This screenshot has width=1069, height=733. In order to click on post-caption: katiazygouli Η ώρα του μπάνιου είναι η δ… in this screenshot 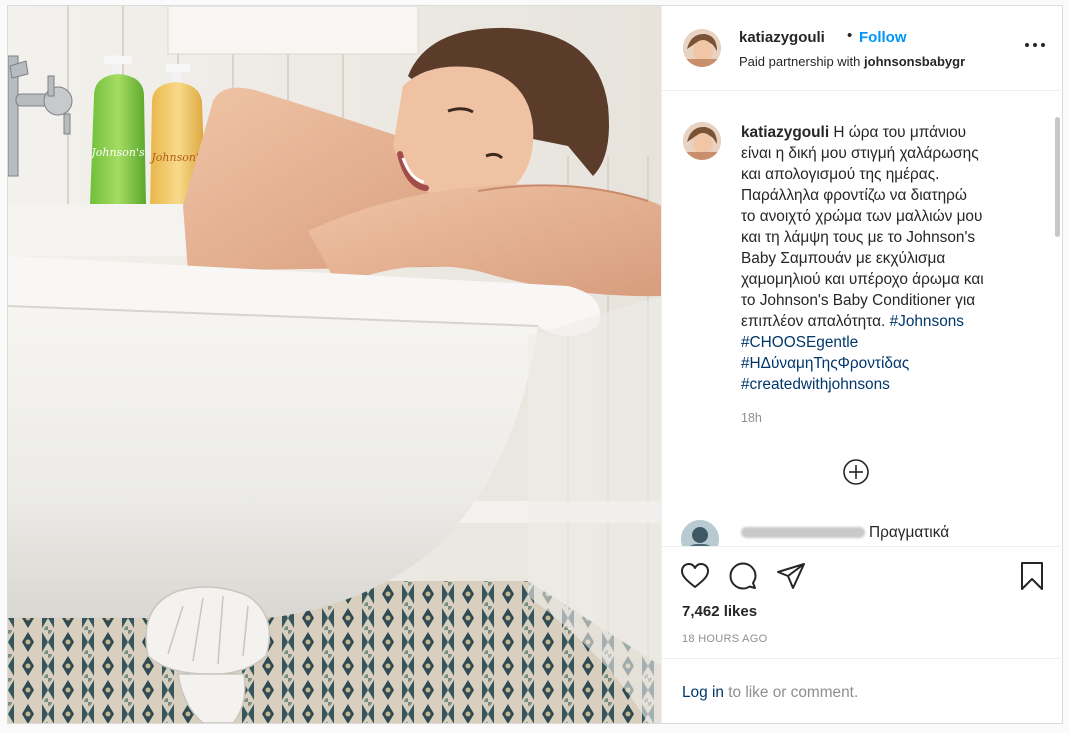, I will do `click(886, 258)`.